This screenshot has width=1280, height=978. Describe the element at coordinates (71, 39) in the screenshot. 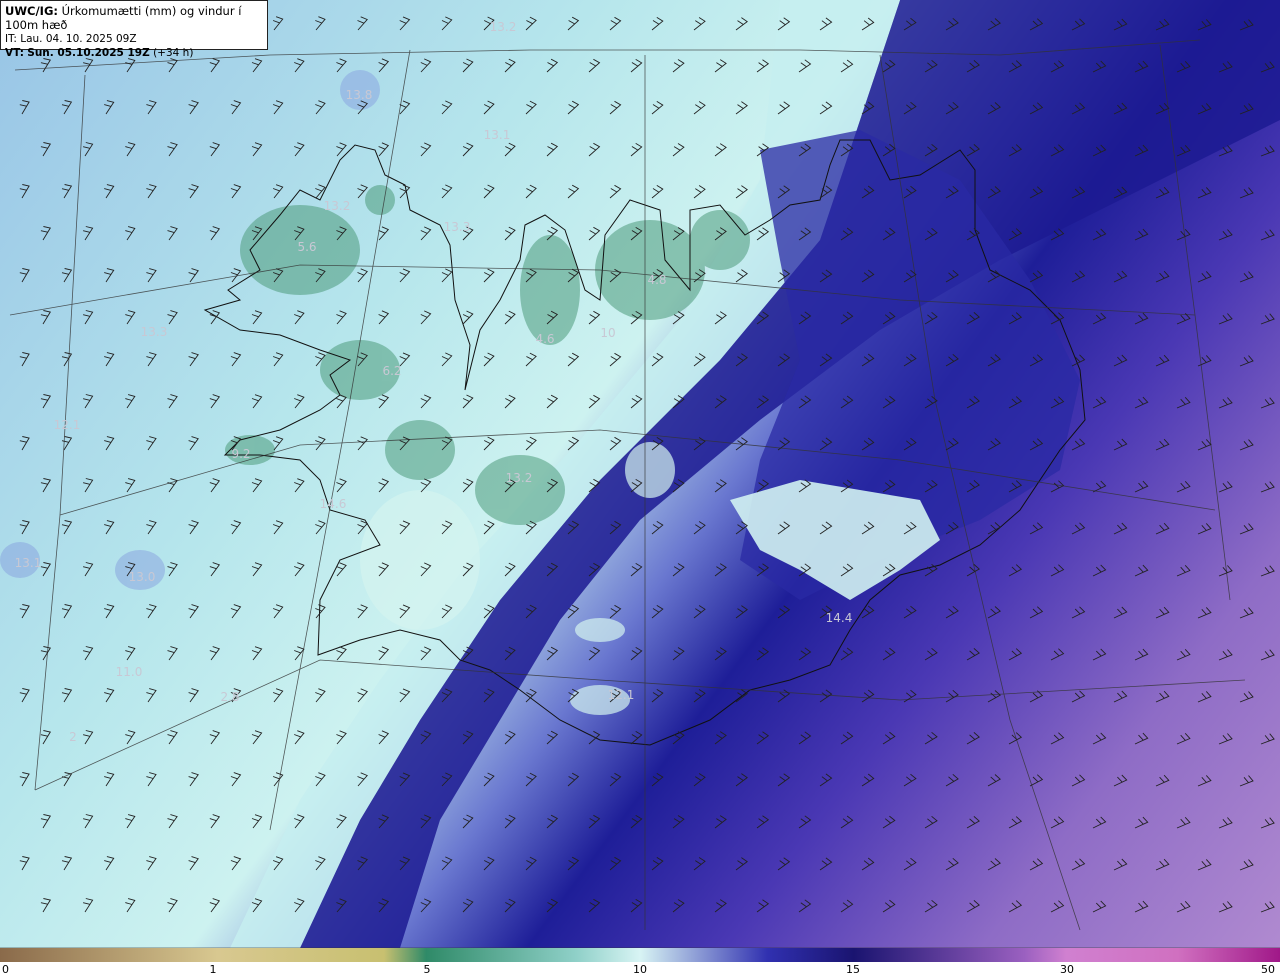

I see `init-time: IT: Lau. 04. 10. 2025 09Z` at that location.